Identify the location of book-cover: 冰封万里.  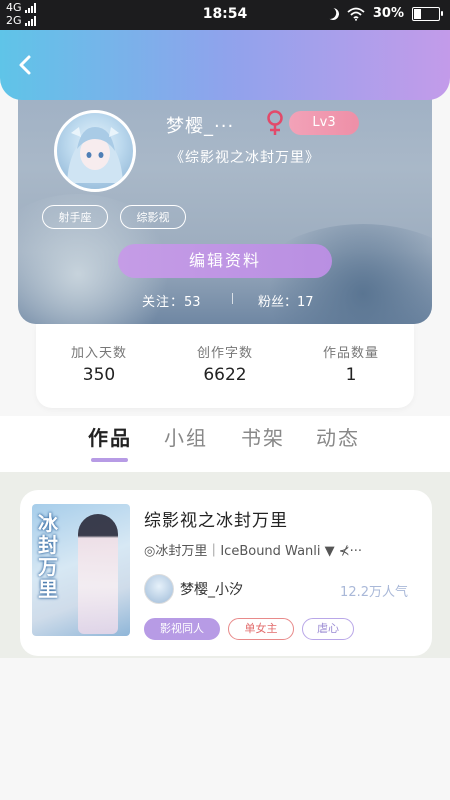
(81, 570).